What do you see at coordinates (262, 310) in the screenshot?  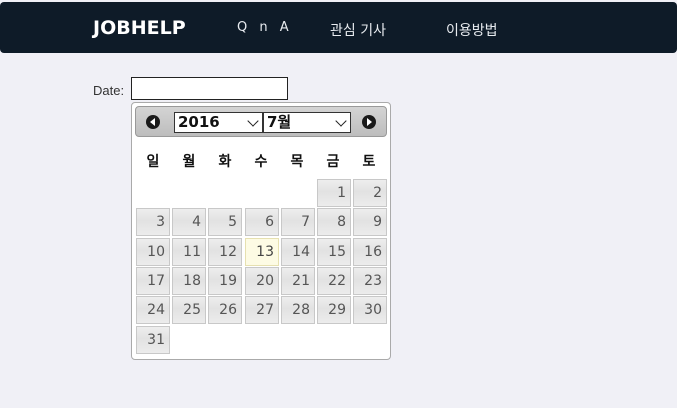 I see `calendar-day: 27` at bounding box center [262, 310].